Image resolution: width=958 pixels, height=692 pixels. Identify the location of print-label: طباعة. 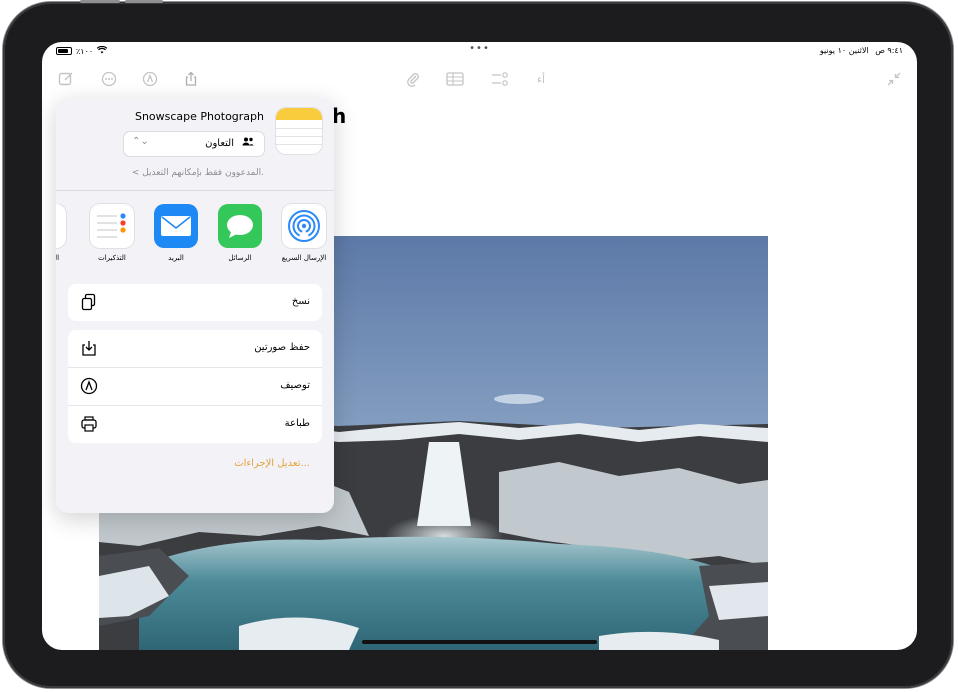
(297, 423).